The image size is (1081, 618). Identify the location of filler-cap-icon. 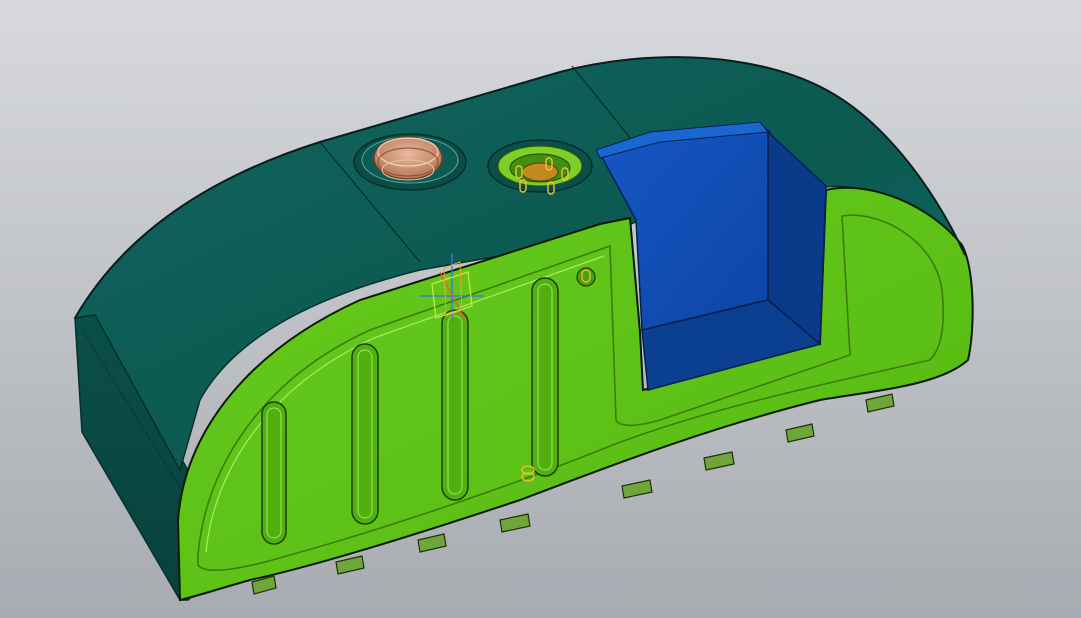
(410, 162).